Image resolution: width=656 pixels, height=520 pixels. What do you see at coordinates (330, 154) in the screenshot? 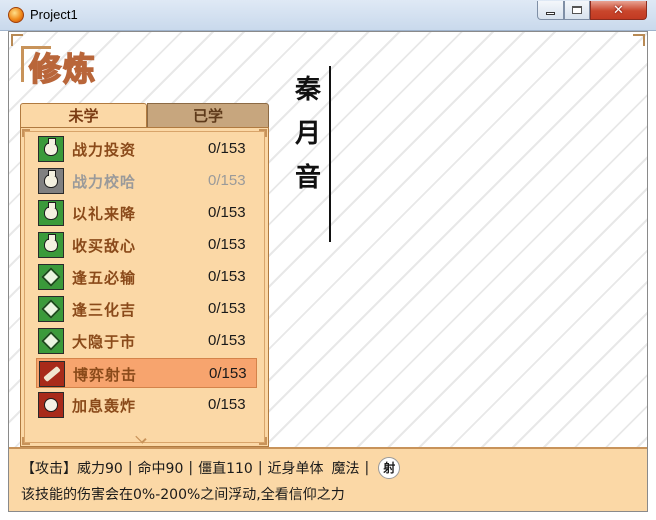
I see `character-name-divider` at bounding box center [330, 154].